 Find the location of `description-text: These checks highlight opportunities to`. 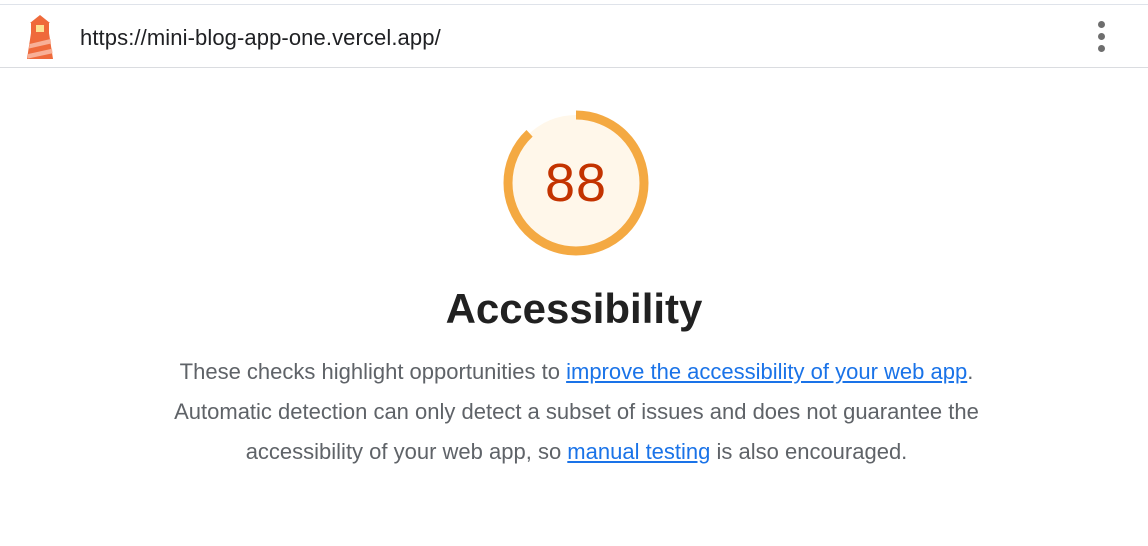

description-text: These checks highlight opportunities to is located at coordinates (373, 371).